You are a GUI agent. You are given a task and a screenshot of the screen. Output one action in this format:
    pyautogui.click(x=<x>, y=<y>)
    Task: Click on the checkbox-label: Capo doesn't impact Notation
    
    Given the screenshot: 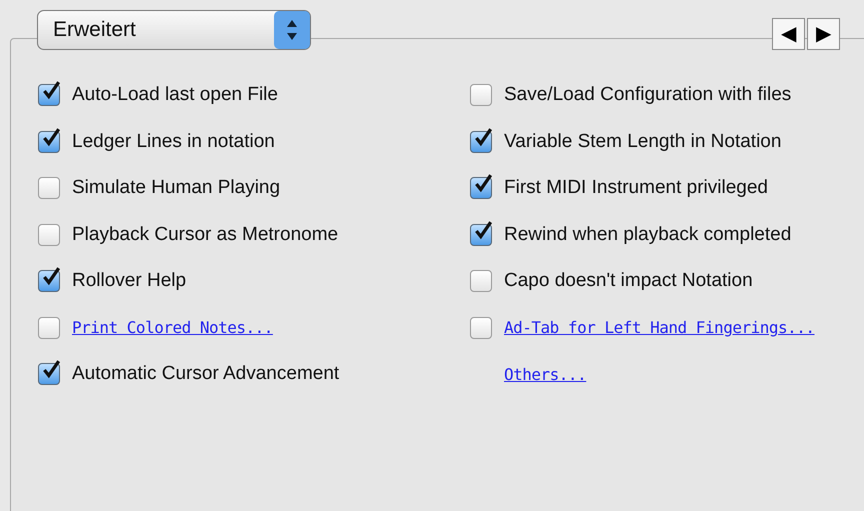 What is the action you would take?
    pyautogui.click(x=628, y=281)
    